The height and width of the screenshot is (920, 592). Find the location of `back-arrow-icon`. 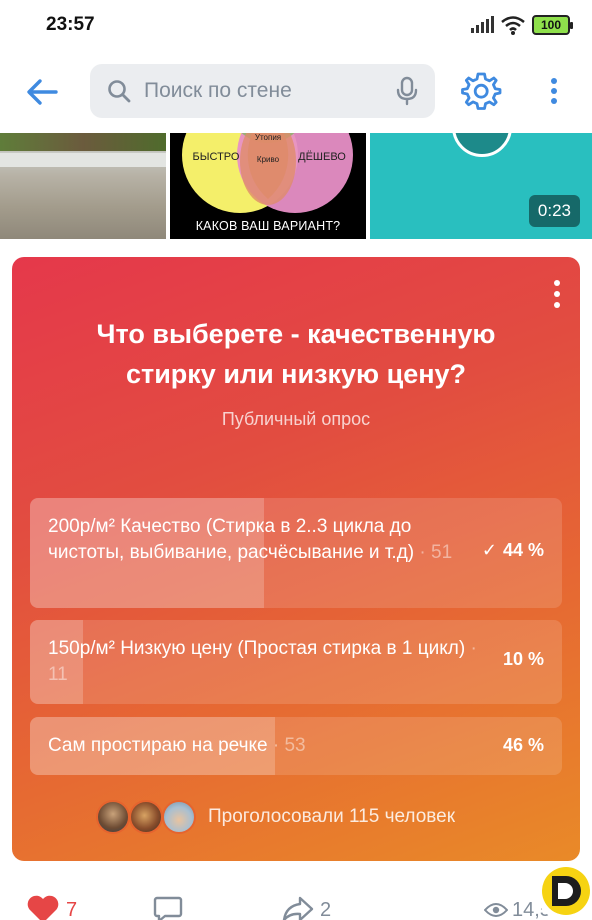

back-arrow-icon is located at coordinates (42, 92).